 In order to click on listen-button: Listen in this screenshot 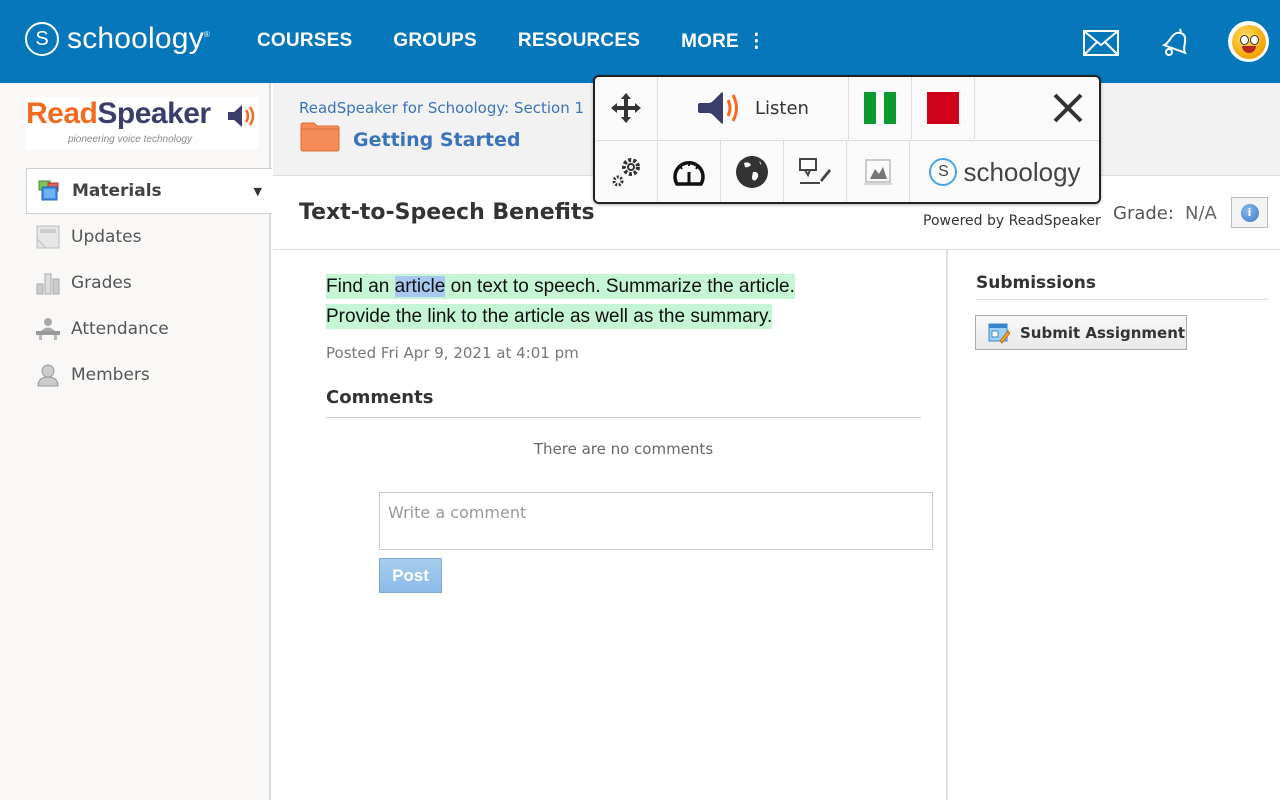, I will do `click(753, 108)`.